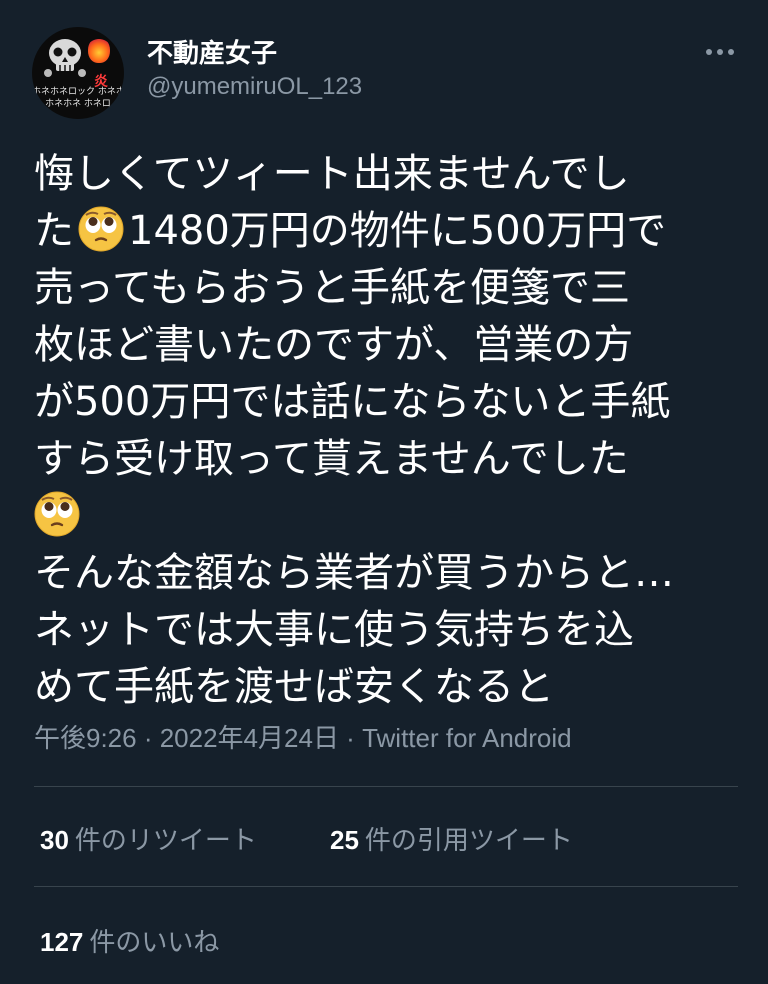 The height and width of the screenshot is (984, 768). Describe the element at coordinates (352, 402) in the screenshot. I see `tweet-line: が500万円では話にならないと手紙` at that location.